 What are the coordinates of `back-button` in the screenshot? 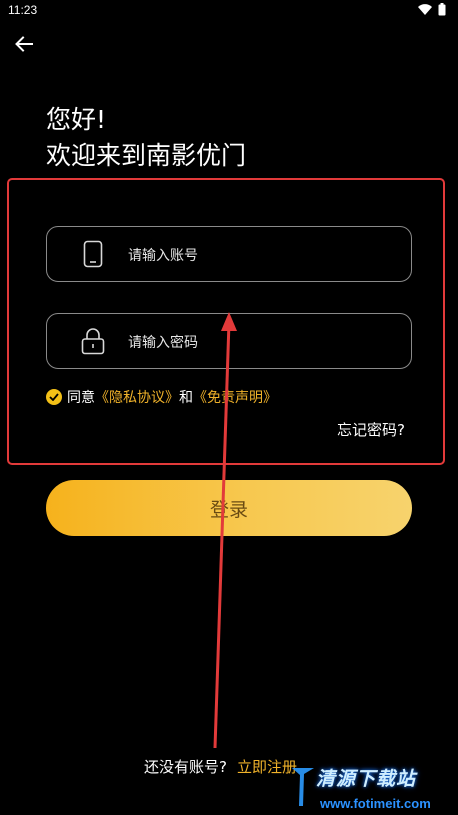 It's located at (24, 46).